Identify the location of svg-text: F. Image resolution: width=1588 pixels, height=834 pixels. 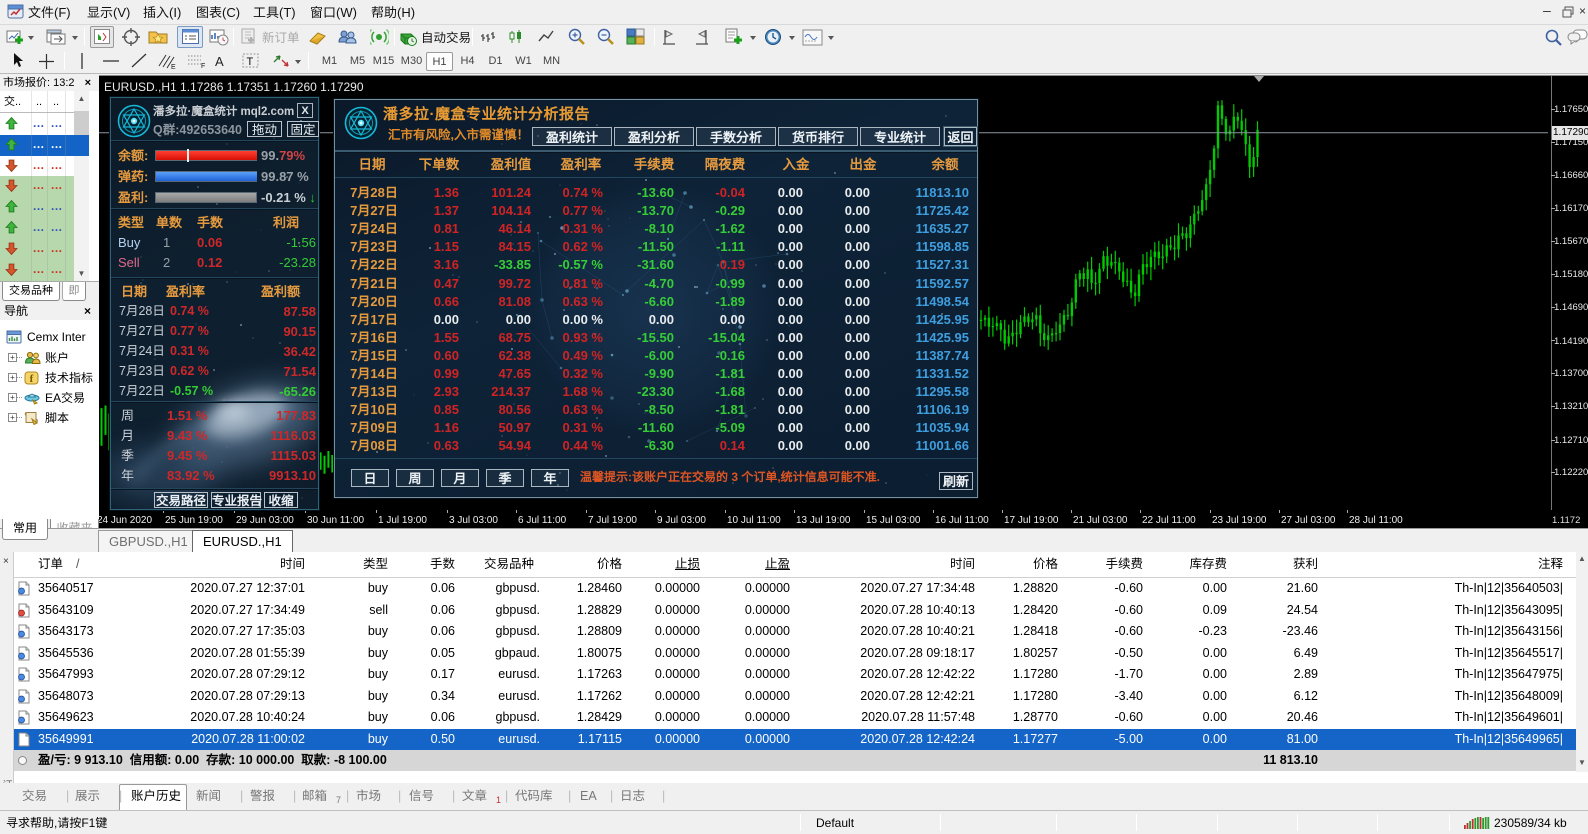
(203, 66).